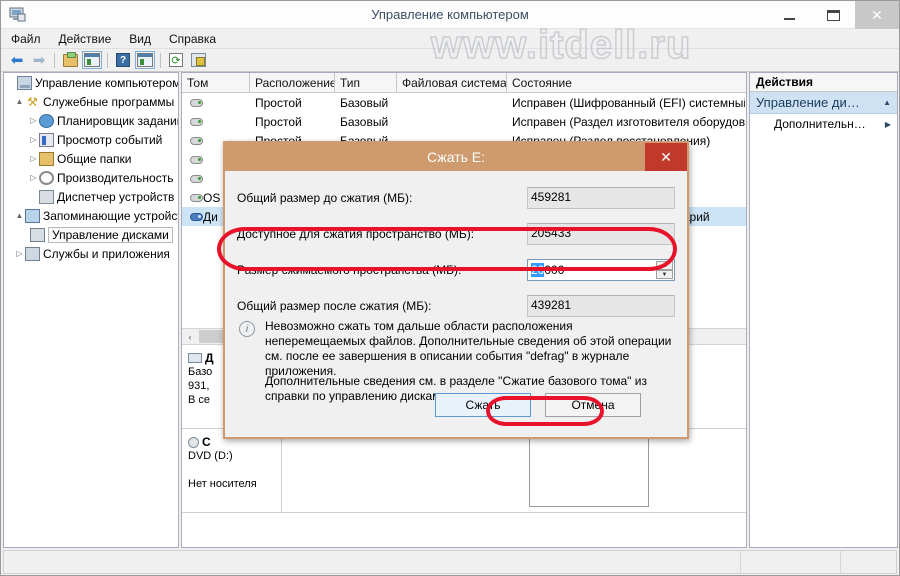 The width and height of the screenshot is (900, 576). I want to click on dialog-titlebar: Сжать E: ✕, so click(456, 157).